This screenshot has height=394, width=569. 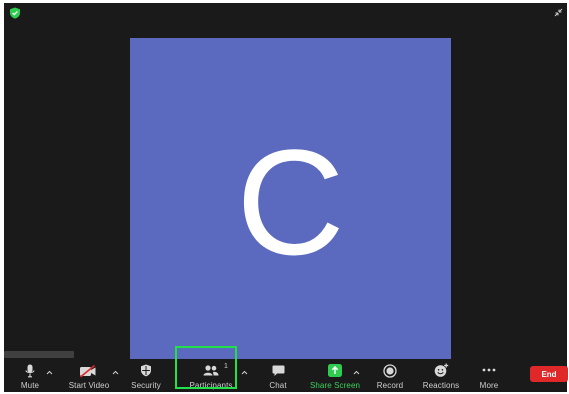 I want to click on record-icon, so click(x=390, y=371).